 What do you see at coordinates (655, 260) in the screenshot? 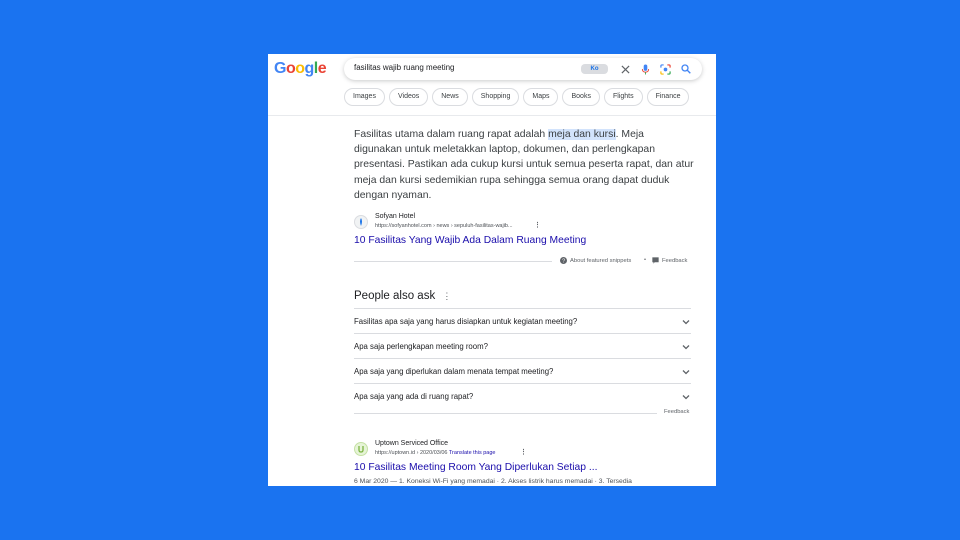
I see `feedback-icon` at bounding box center [655, 260].